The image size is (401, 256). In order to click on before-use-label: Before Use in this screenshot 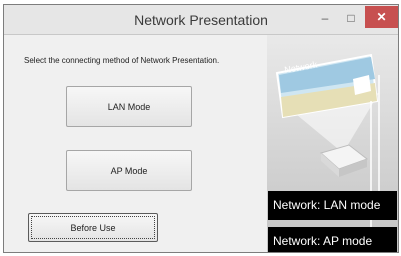, I will do `click(93, 227)`.